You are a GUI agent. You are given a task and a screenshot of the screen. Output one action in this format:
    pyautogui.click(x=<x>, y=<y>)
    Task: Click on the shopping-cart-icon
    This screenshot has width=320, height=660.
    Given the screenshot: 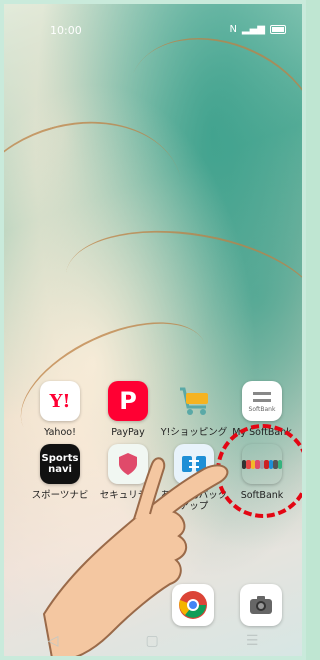 What is the action you would take?
    pyautogui.click(x=194, y=401)
    